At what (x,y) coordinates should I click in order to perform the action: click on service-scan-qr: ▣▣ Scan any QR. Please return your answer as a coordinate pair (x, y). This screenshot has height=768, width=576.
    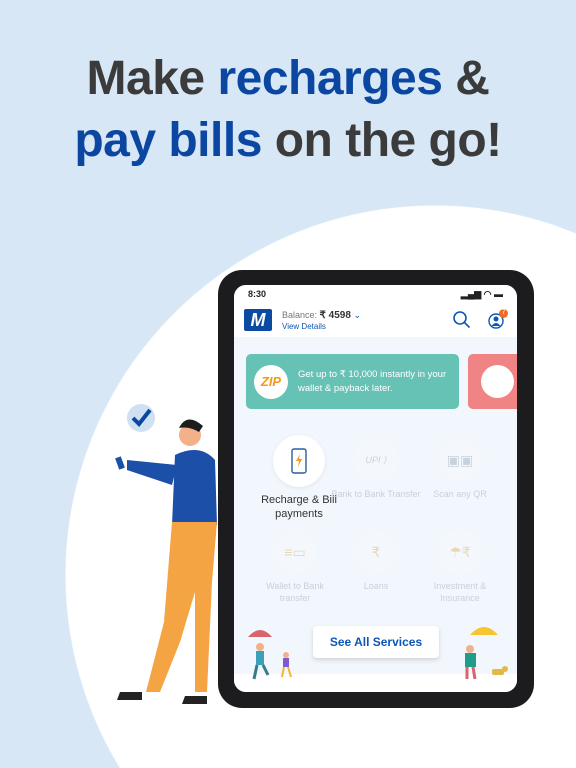
    Looking at the image, I should click on (460, 469).